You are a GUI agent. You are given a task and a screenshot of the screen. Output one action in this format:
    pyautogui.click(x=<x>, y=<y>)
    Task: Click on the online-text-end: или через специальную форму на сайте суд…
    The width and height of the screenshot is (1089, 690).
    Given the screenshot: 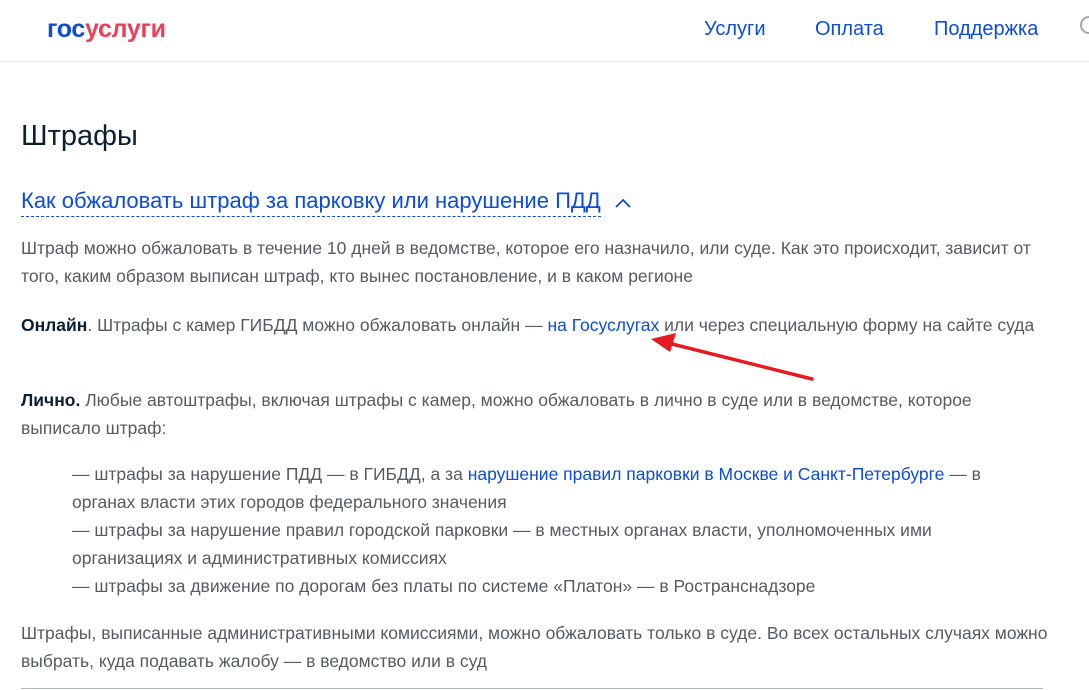 What is the action you would take?
    pyautogui.click(x=847, y=325)
    